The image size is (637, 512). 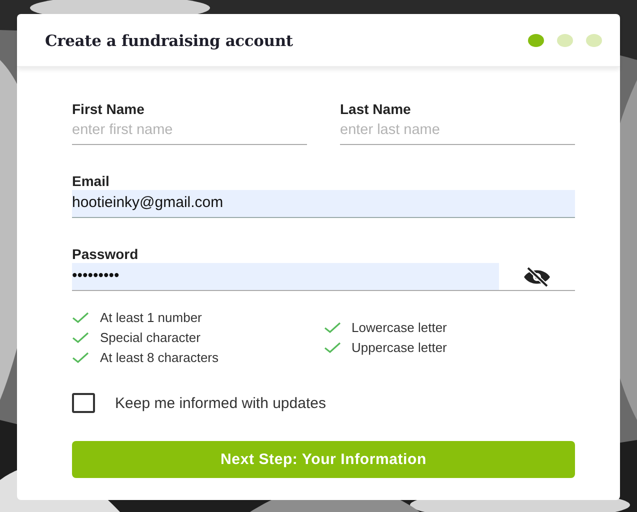 What do you see at coordinates (83, 403) in the screenshot?
I see `checkbox` at bounding box center [83, 403].